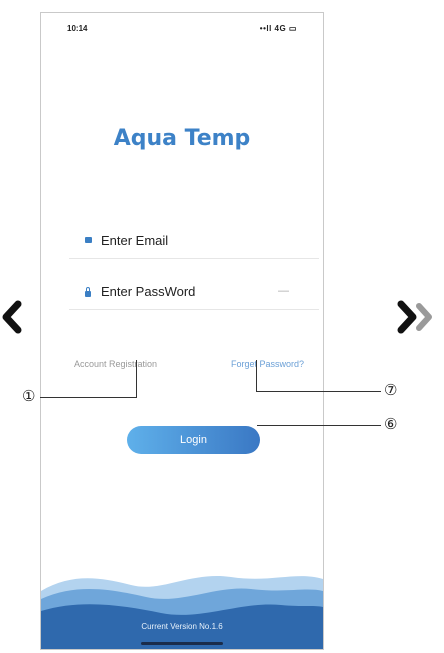 This screenshot has width=444, height=653. What do you see at coordinates (182, 643) in the screenshot?
I see `home-indicator` at bounding box center [182, 643].